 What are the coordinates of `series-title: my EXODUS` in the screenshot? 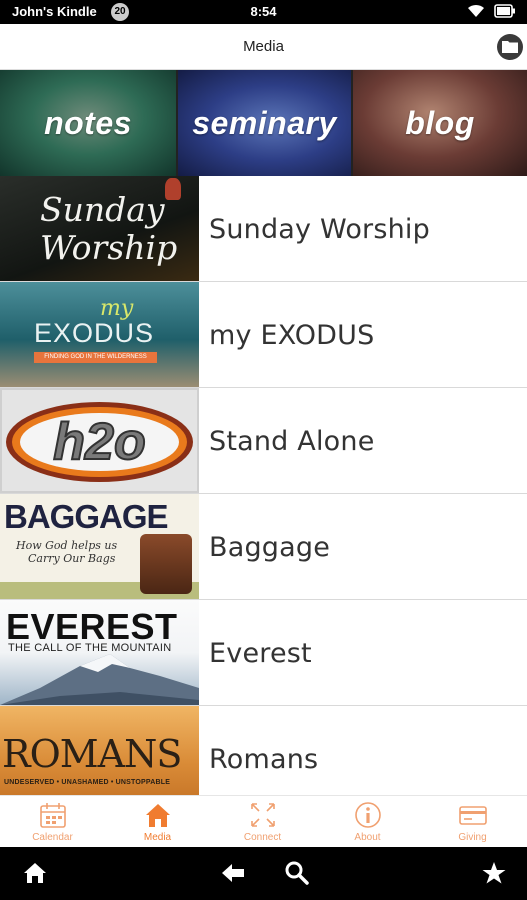 It's located at (292, 335).